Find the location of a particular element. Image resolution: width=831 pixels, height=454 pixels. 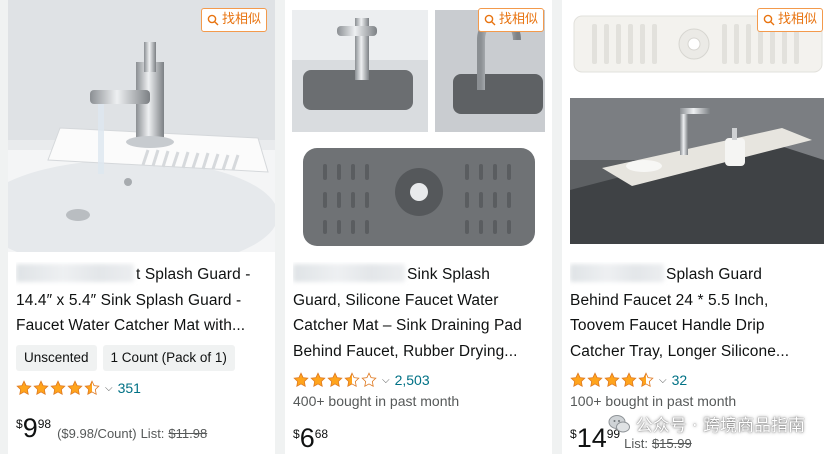

list-price: $11.98 is located at coordinates (188, 433).